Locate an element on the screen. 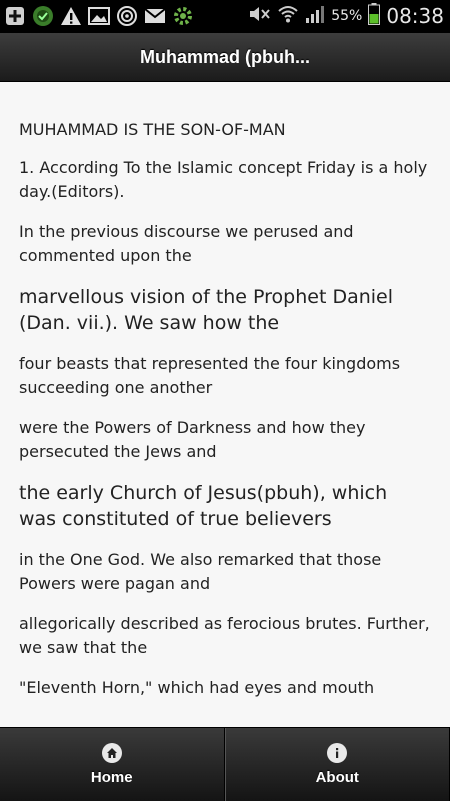 This screenshot has height=801, width=450. warning-icon is located at coordinates (71, 16).